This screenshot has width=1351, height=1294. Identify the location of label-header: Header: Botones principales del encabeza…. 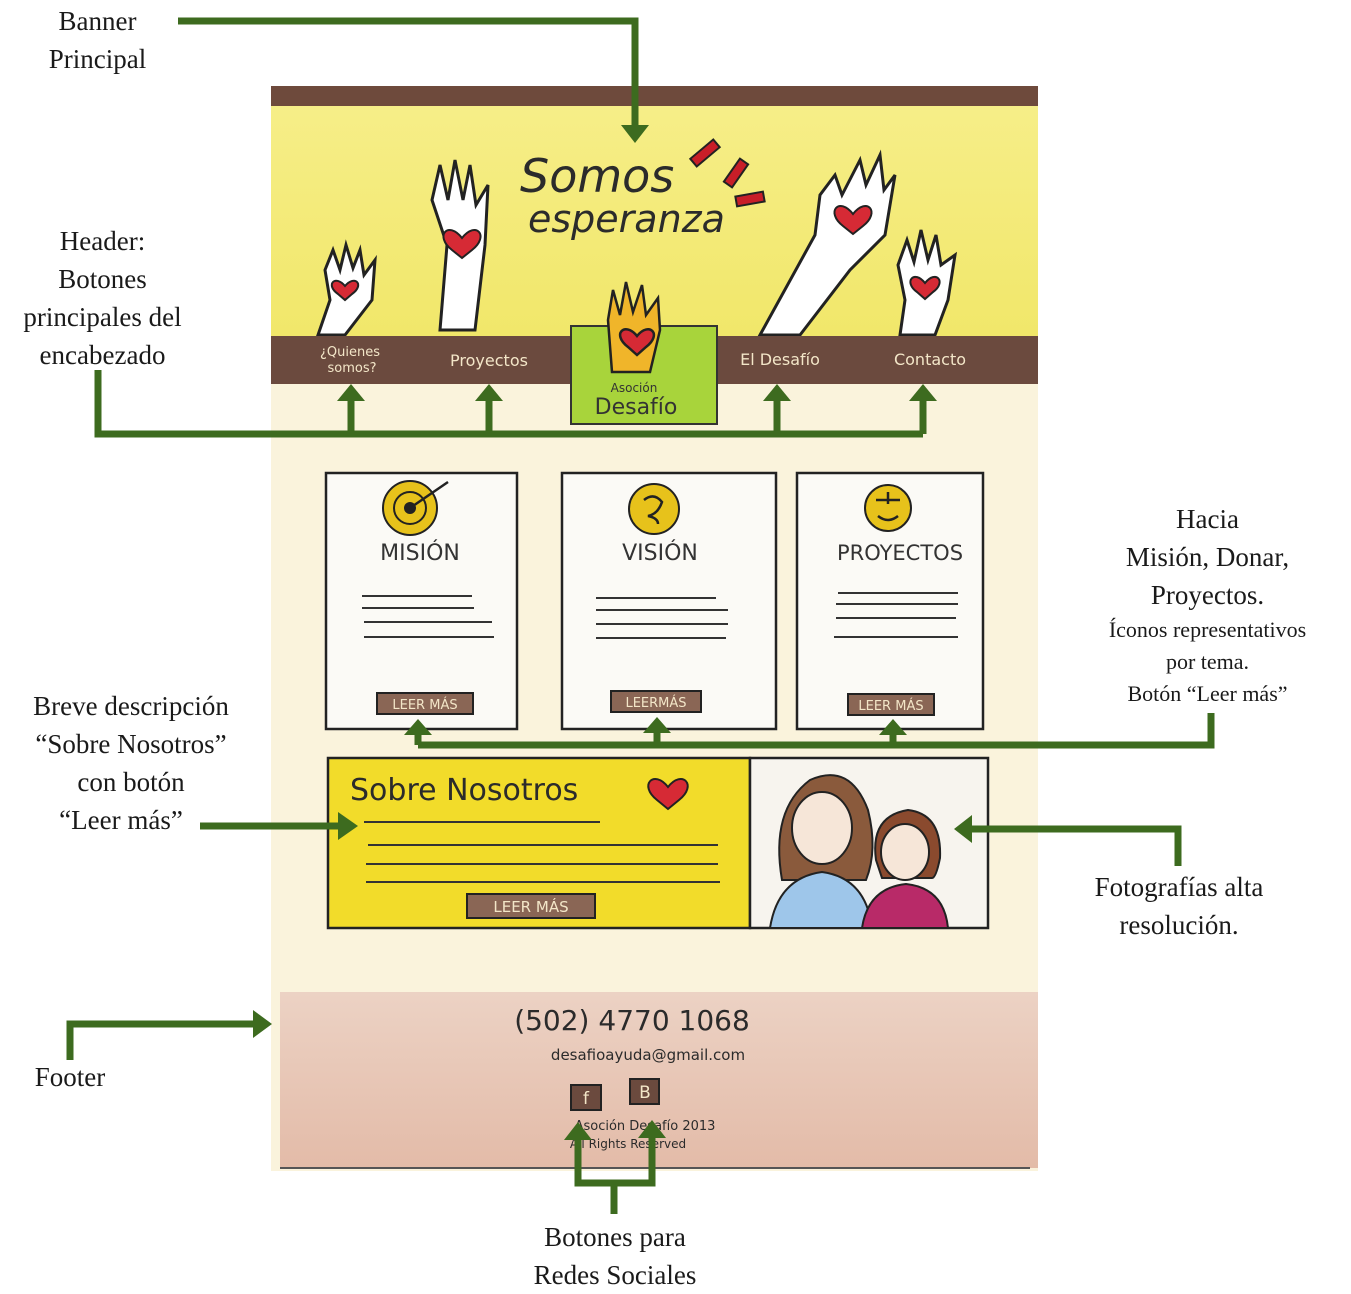
(102, 298).